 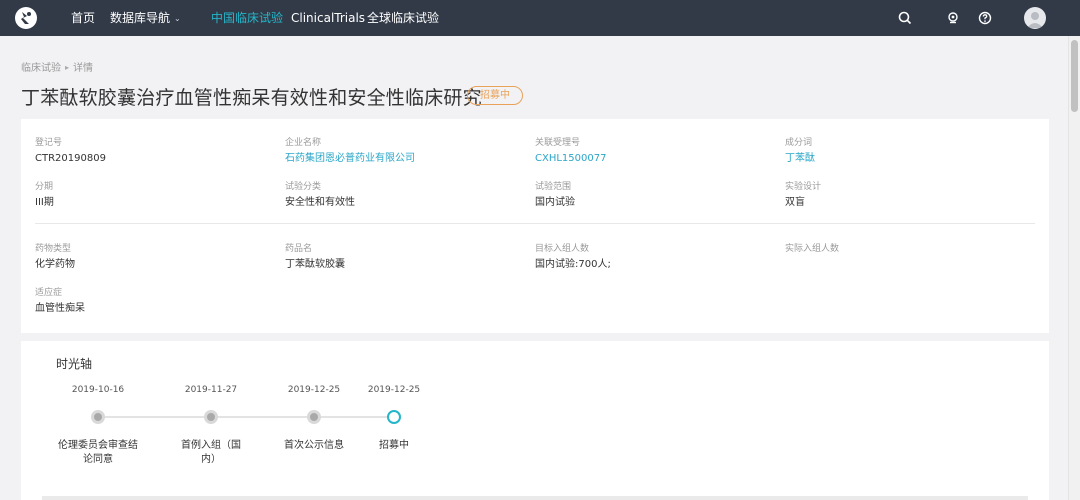 What do you see at coordinates (800, 151) in the screenshot?
I see `field-ingredient: 成分词 丁苯酞` at bounding box center [800, 151].